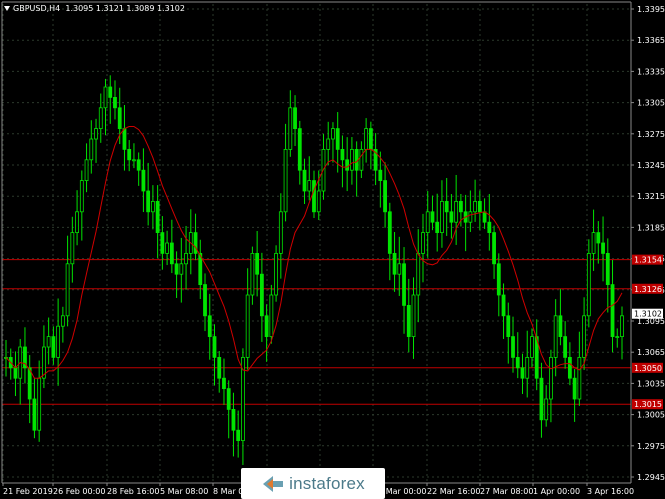  Describe the element at coordinates (648, 289) in the screenshot. I see `level-label: 1.3126` at that location.